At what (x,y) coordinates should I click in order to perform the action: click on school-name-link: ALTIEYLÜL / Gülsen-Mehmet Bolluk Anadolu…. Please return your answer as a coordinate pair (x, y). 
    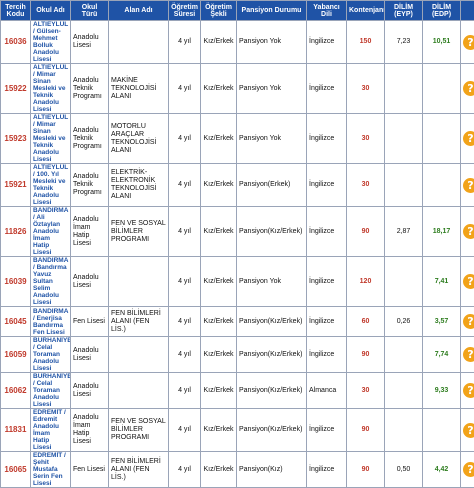
    Looking at the image, I should click on (51, 42).